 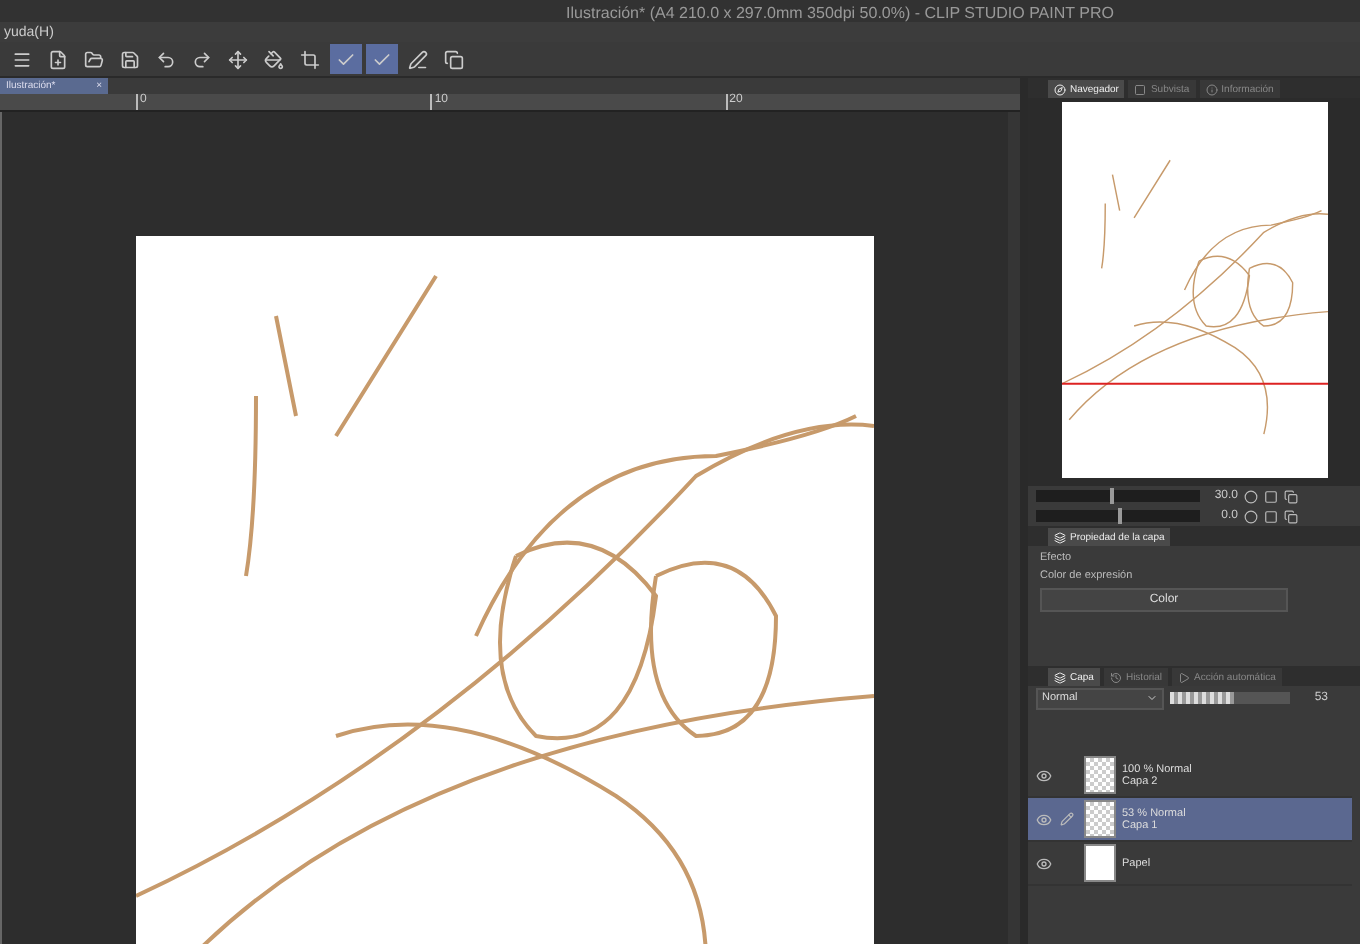 I want to click on file-plus-icon, so click(x=58, y=59).